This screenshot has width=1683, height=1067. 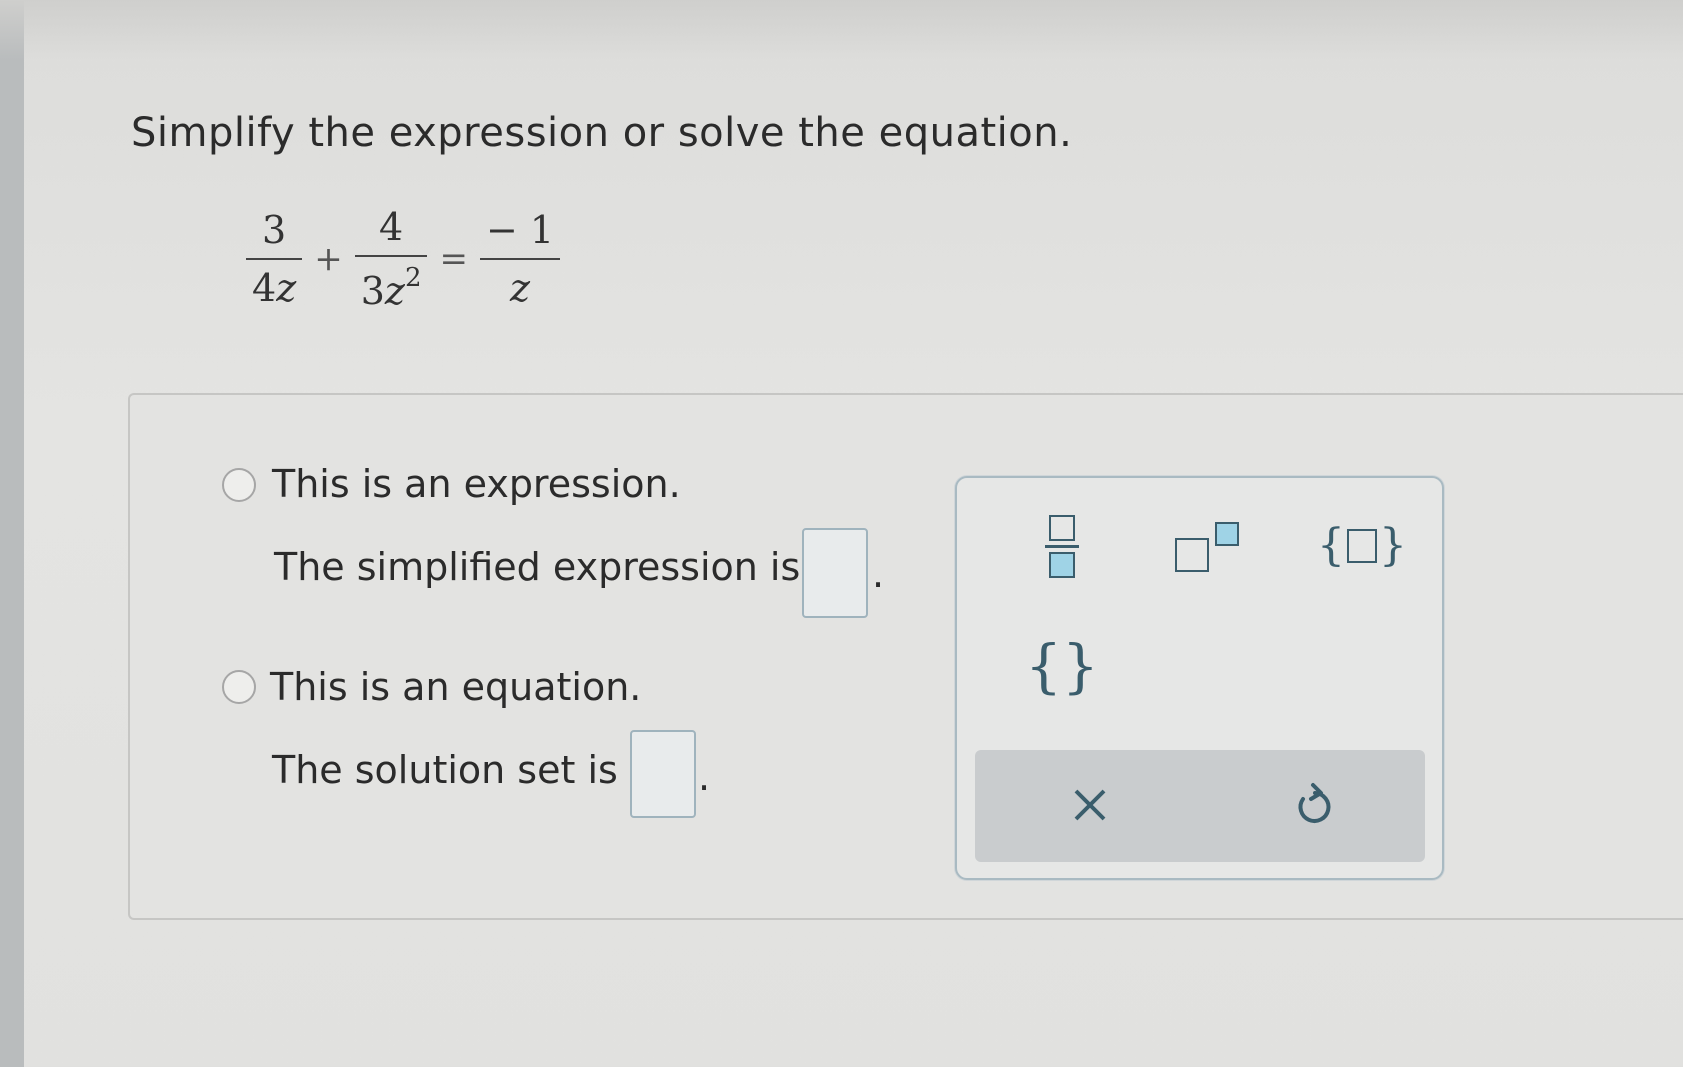 I want to click on option-equation-label: This is an equation., so click(x=456, y=687).